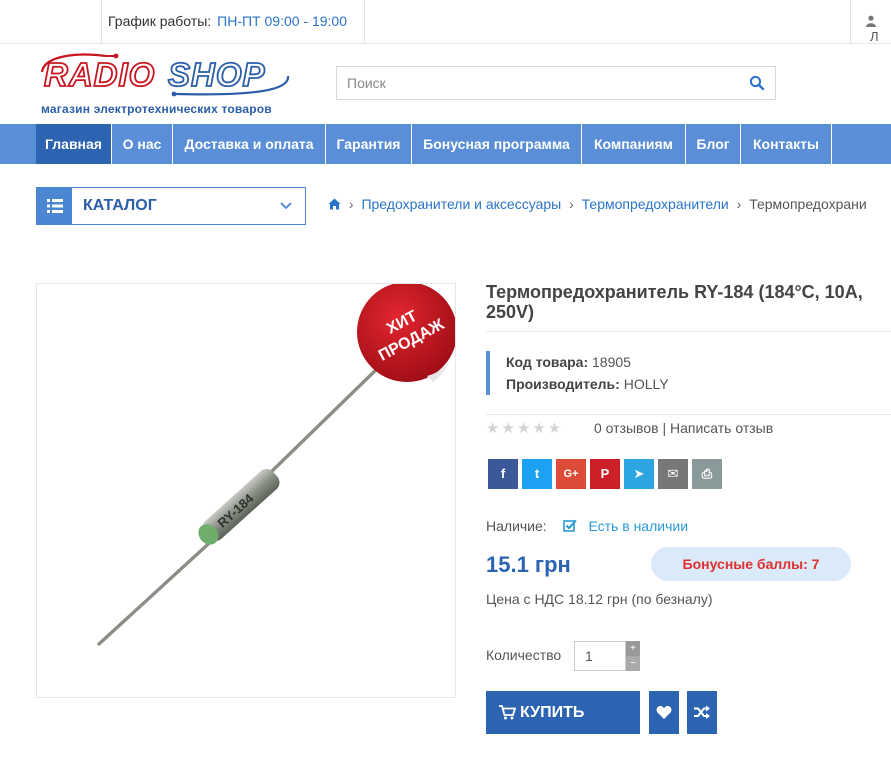 The image size is (891, 779). What do you see at coordinates (369, 144) in the screenshot?
I see `nav-item-warranty: Гарантия` at bounding box center [369, 144].